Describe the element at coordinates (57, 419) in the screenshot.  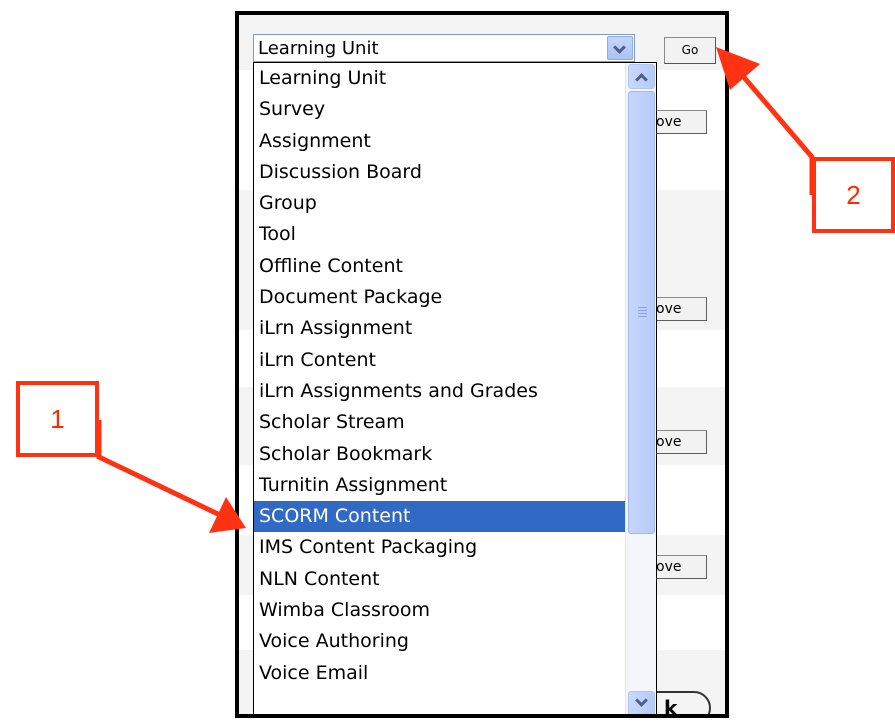
I see `annotation-callout-1: 1` at that location.